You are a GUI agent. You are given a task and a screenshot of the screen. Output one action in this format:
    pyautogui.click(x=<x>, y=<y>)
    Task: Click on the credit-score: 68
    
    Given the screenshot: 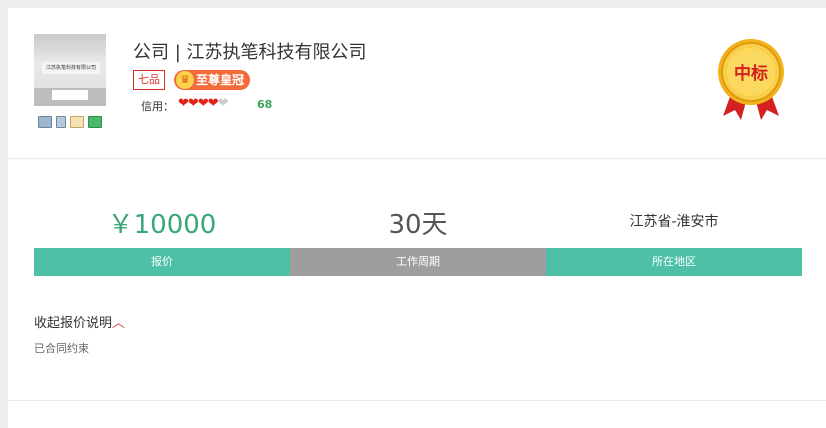 What is the action you would take?
    pyautogui.click(x=265, y=104)
    